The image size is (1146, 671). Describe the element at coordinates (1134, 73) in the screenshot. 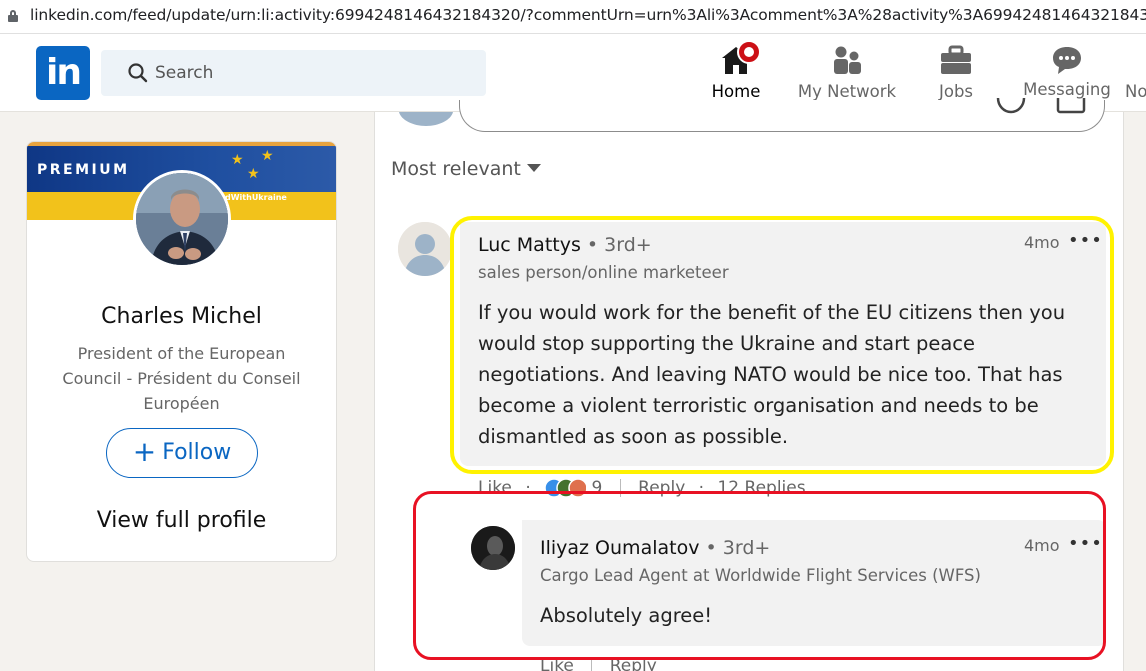

I see `nav-item-notifications: No` at that location.